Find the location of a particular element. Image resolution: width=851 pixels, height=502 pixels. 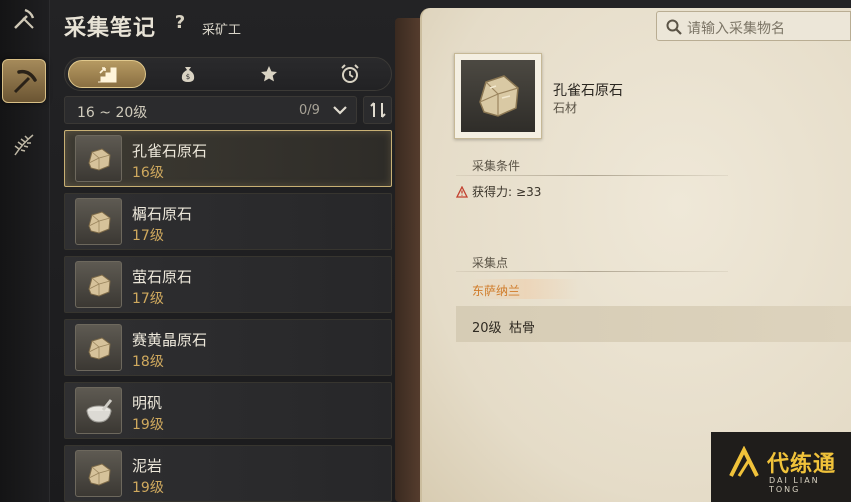

left-nav-rail is located at coordinates (25, 251).